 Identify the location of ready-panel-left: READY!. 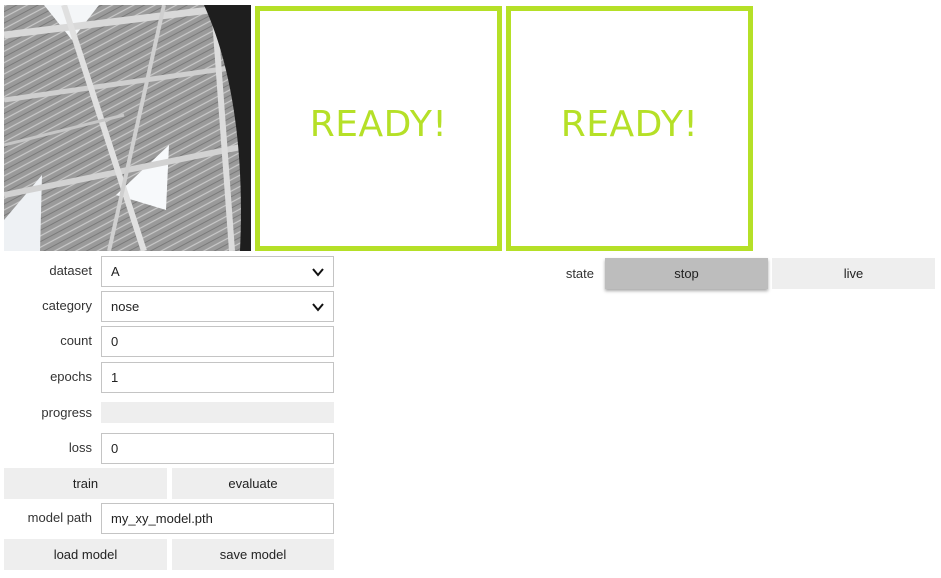
(378, 128).